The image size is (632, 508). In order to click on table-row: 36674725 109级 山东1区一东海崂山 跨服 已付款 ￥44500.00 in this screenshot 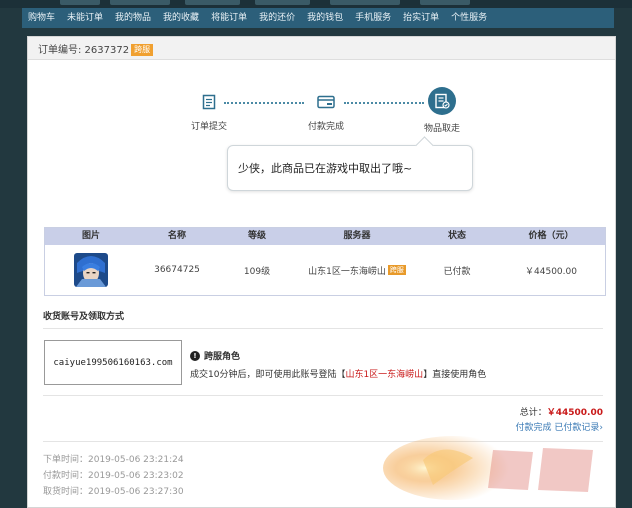, I will do `click(325, 270)`.